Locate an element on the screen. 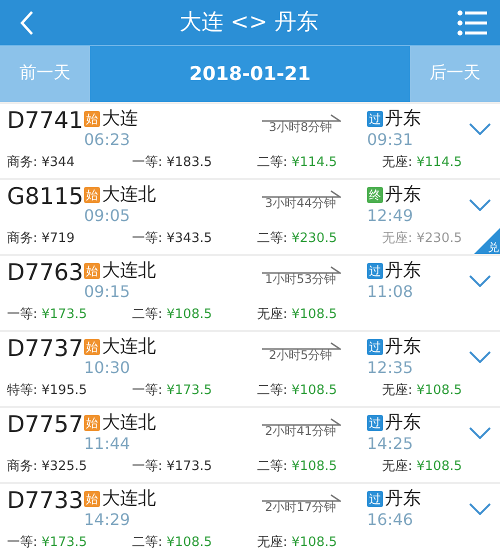  train-number: D7763 is located at coordinates (45, 273).